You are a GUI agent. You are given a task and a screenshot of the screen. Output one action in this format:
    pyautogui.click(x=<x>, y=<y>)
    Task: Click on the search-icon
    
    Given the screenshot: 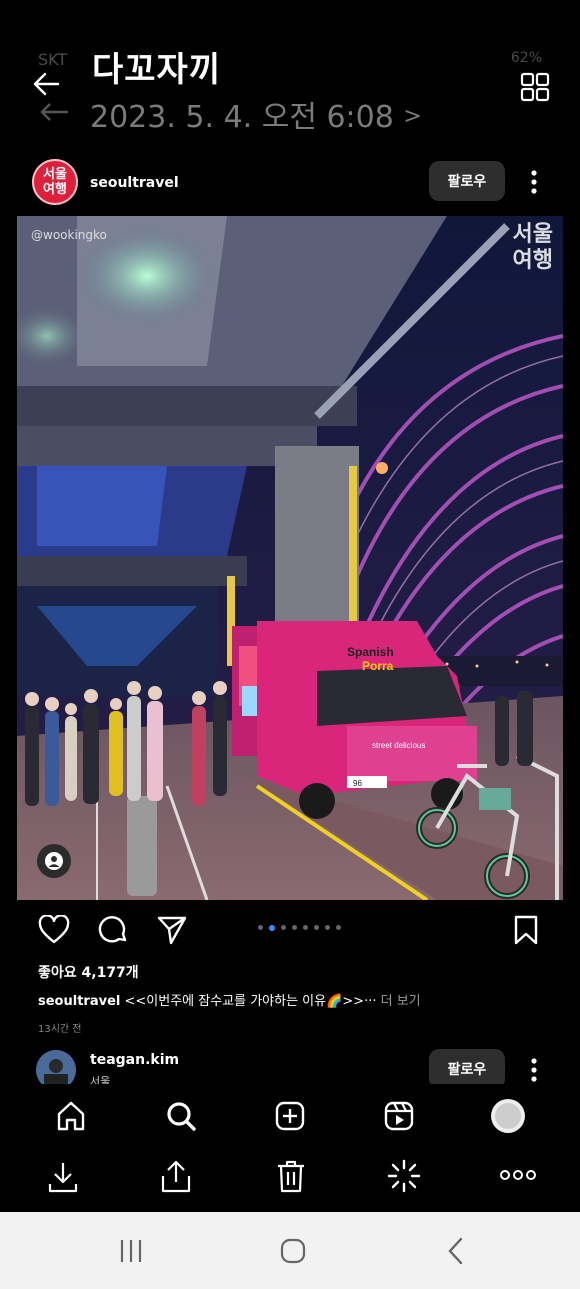 What is the action you would take?
    pyautogui.click(x=181, y=1116)
    